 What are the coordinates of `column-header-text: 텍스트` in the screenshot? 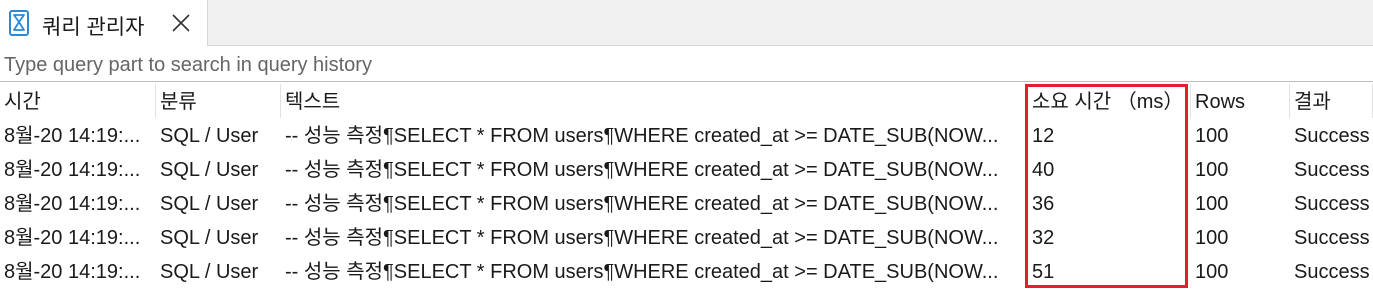 It's located at (654, 101).